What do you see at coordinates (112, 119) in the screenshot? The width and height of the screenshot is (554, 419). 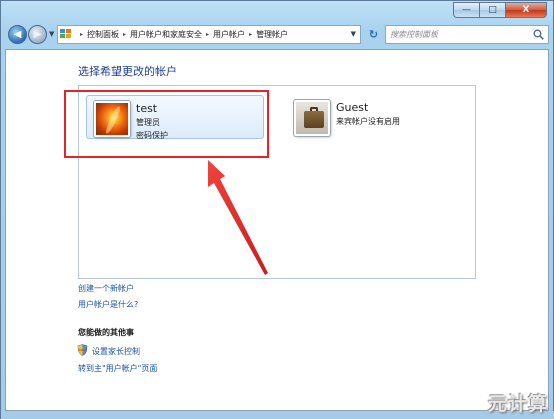 I see `user-picture-flower` at bounding box center [112, 119].